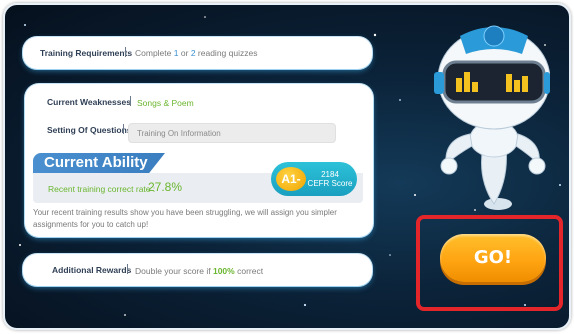 Image resolution: width=574 pixels, height=334 pixels. Describe the element at coordinates (165, 187) in the screenshot. I see `correct-rate-value: 27.8%` at that location.